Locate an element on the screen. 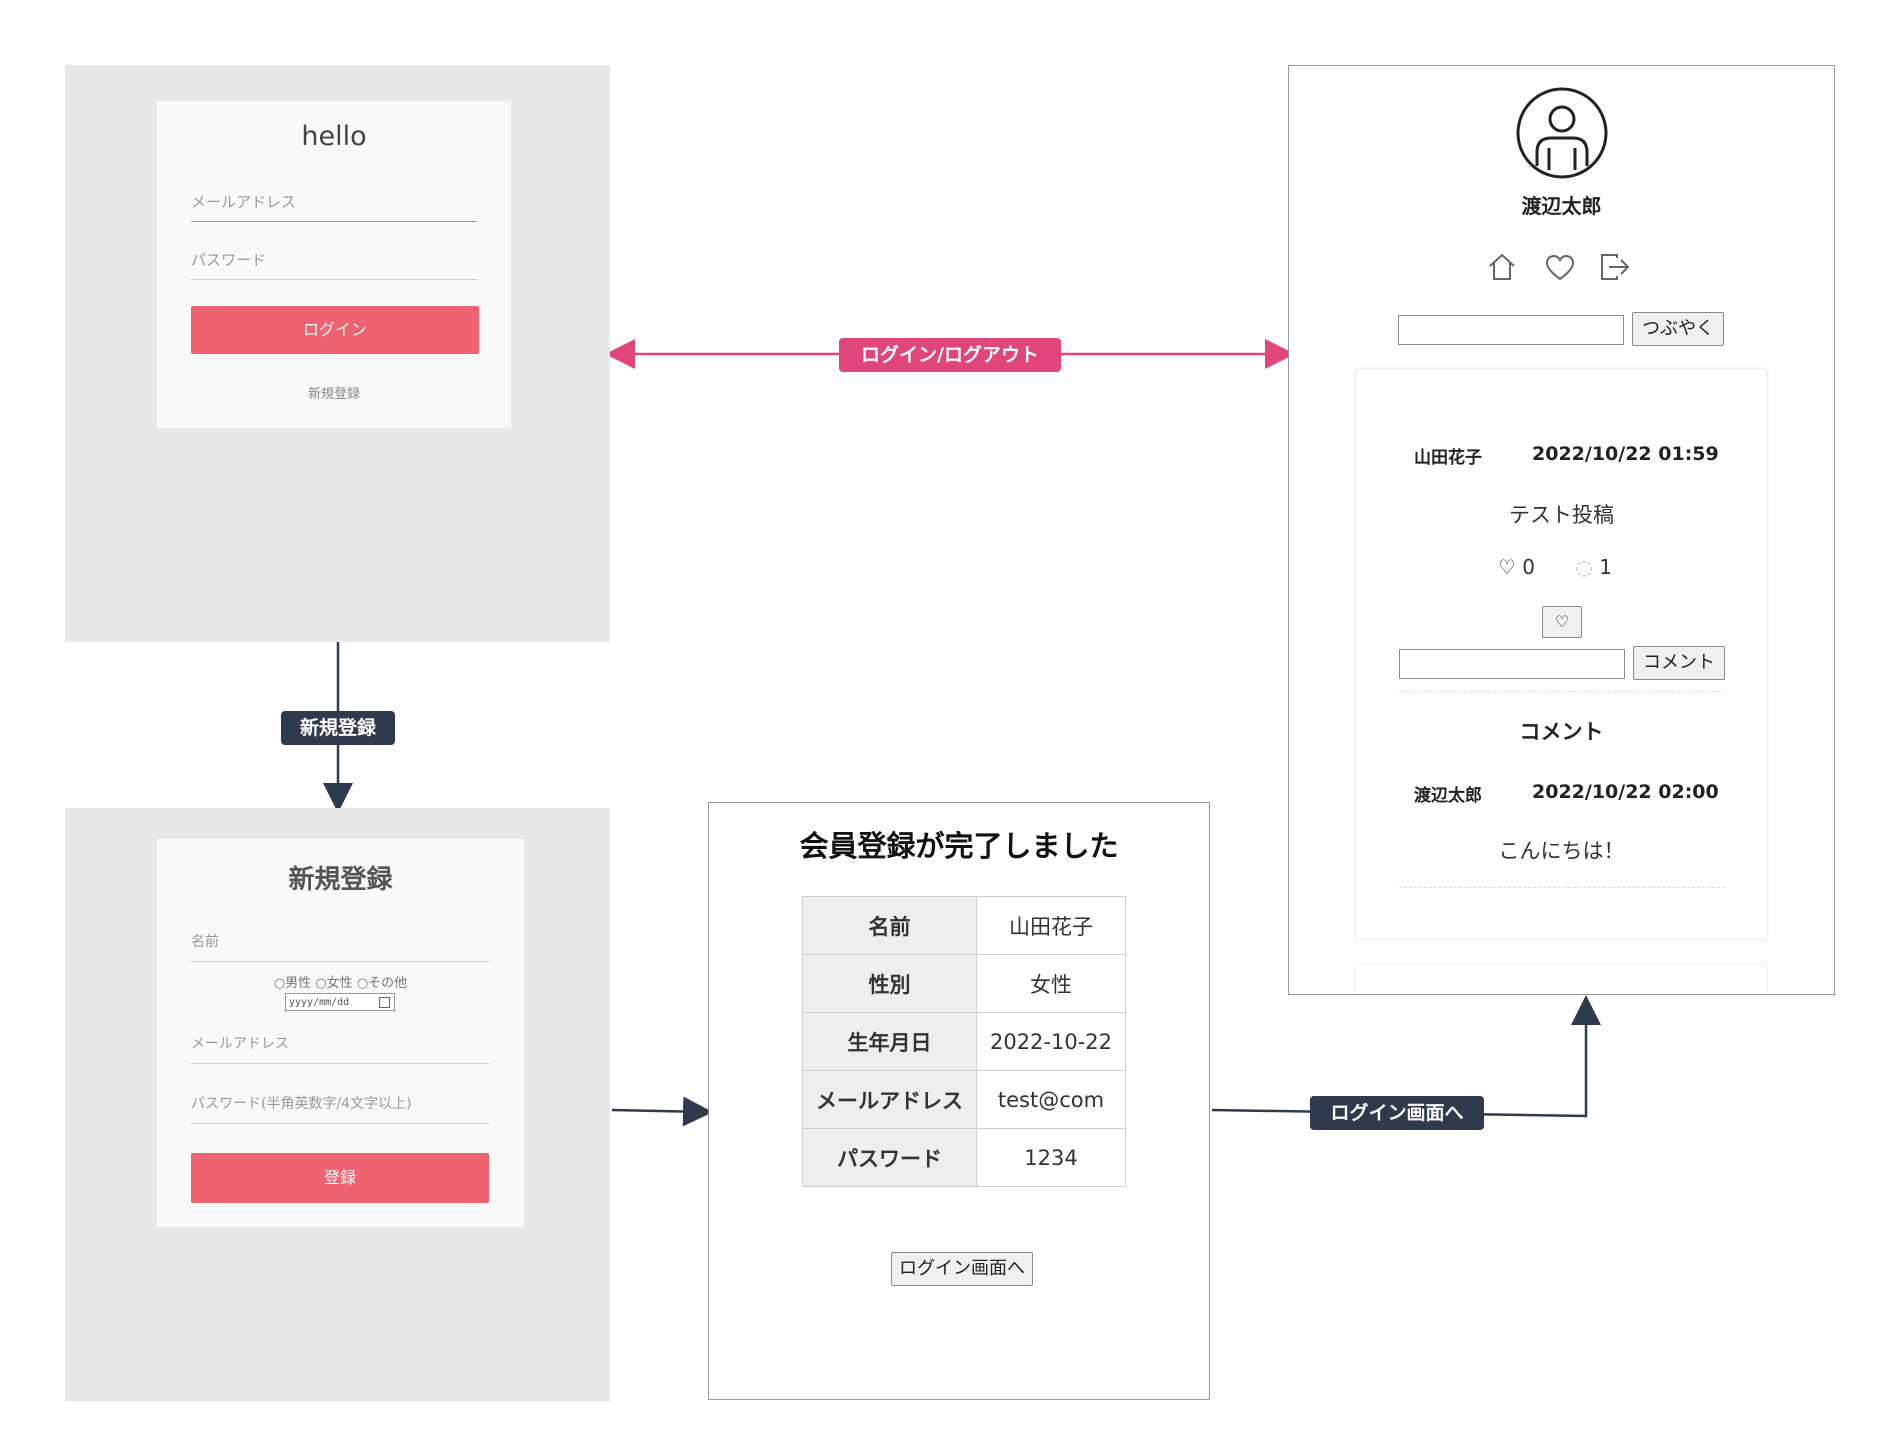 The width and height of the screenshot is (1884, 1452). heart-icon is located at coordinates (1560, 268).